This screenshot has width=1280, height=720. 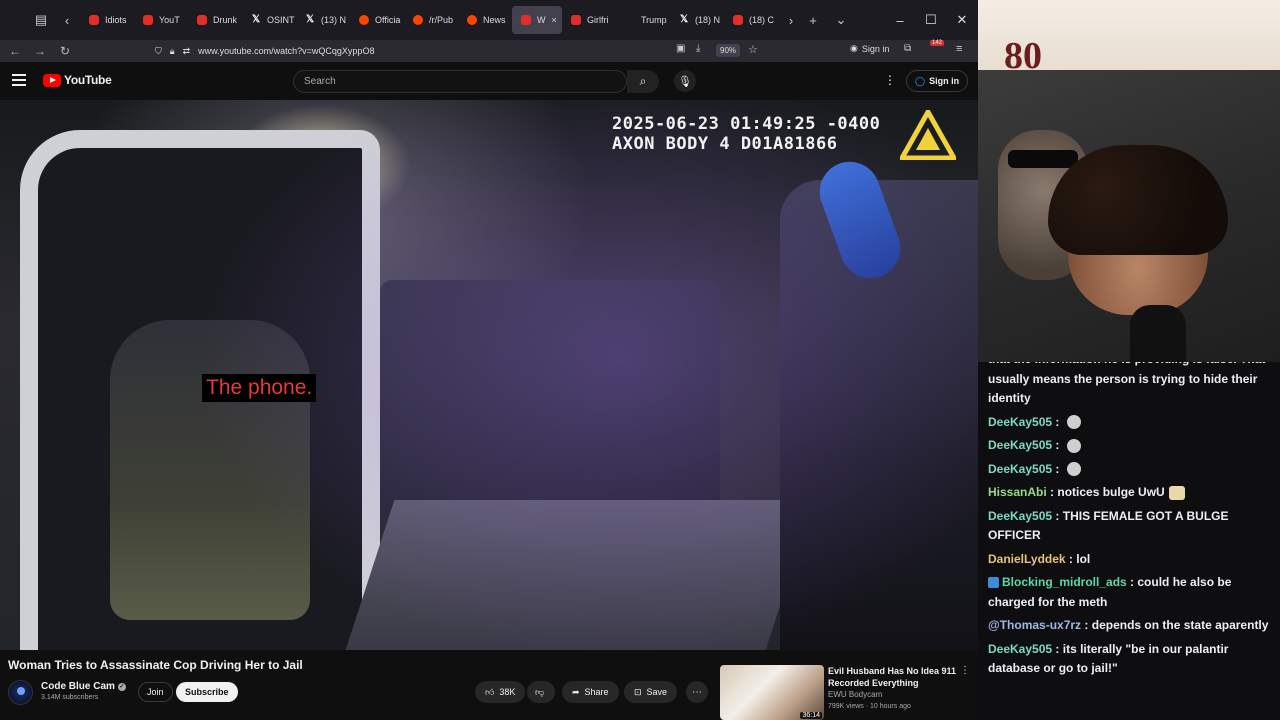 What do you see at coordinates (854, 48) in the screenshot?
I see `account-icon: ◉` at bounding box center [854, 48].